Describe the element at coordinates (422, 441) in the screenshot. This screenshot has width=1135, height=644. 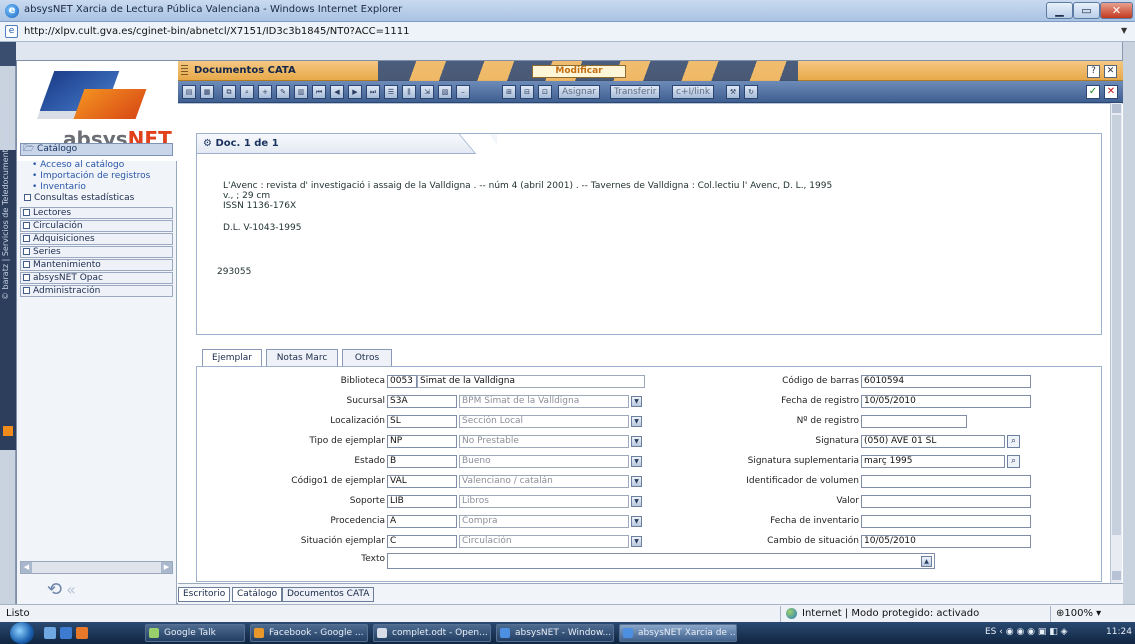
I see `tipo-ejemplar-code-field: NP` at that location.